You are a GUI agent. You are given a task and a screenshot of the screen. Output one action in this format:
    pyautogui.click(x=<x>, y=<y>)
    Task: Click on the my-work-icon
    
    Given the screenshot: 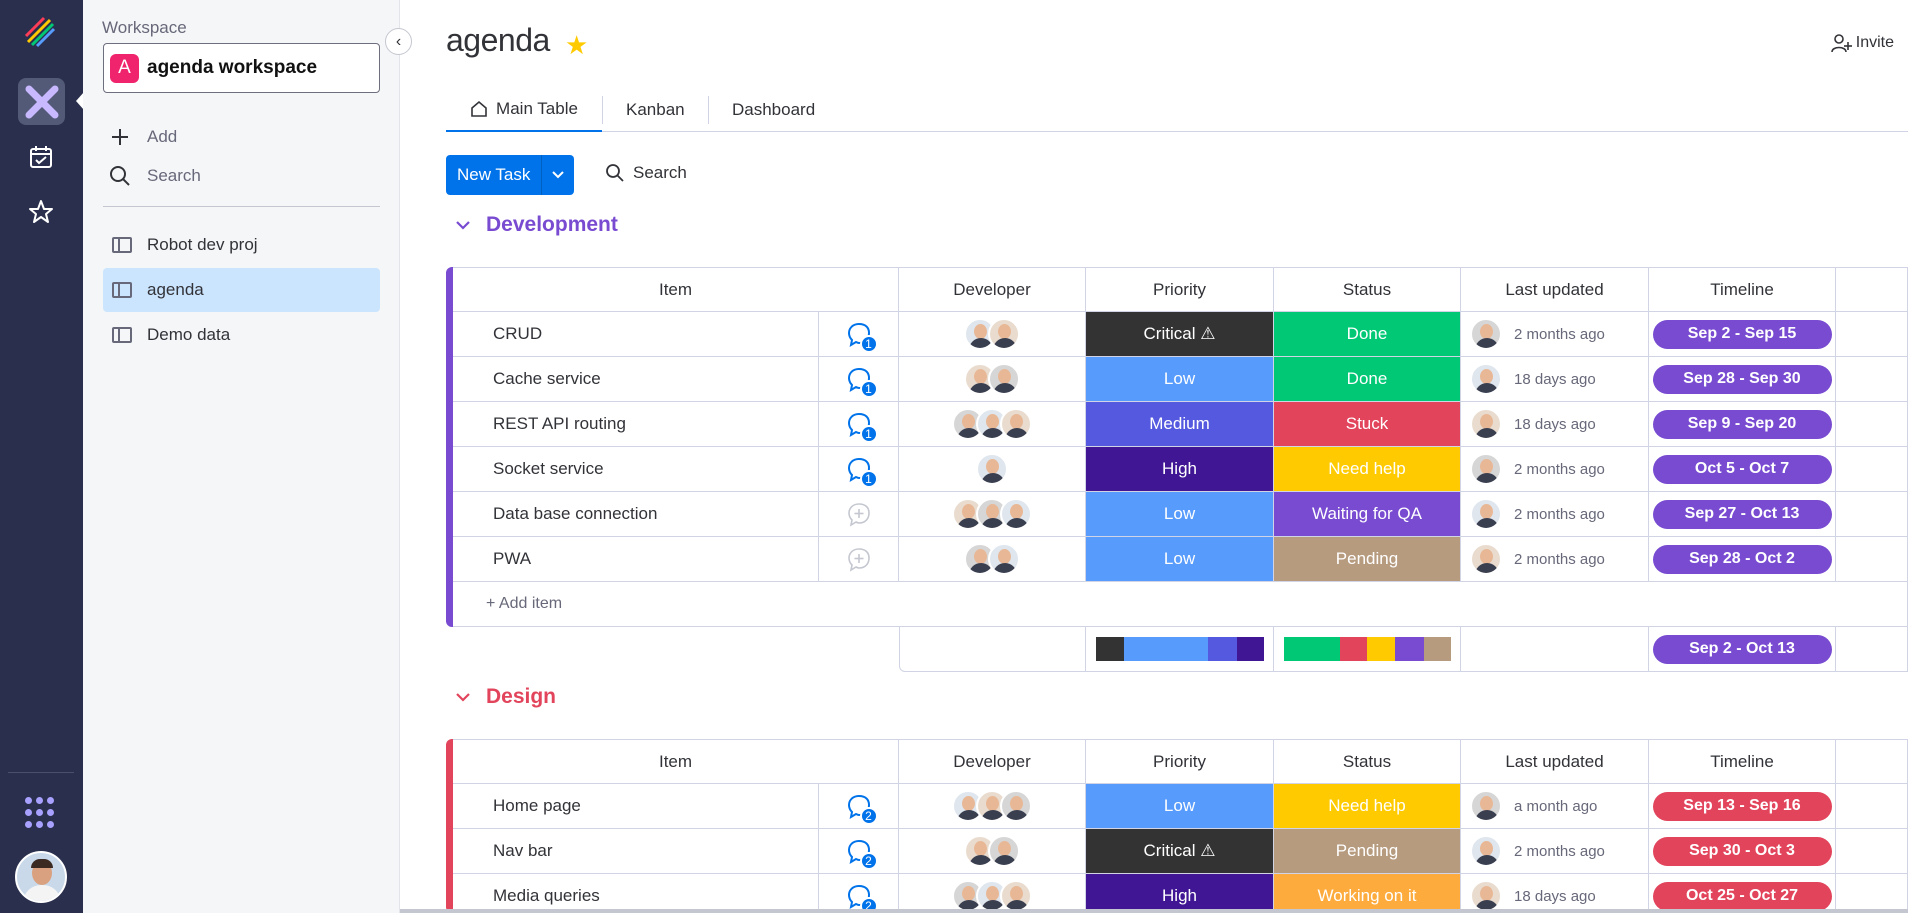 What is the action you would take?
    pyautogui.click(x=41, y=157)
    